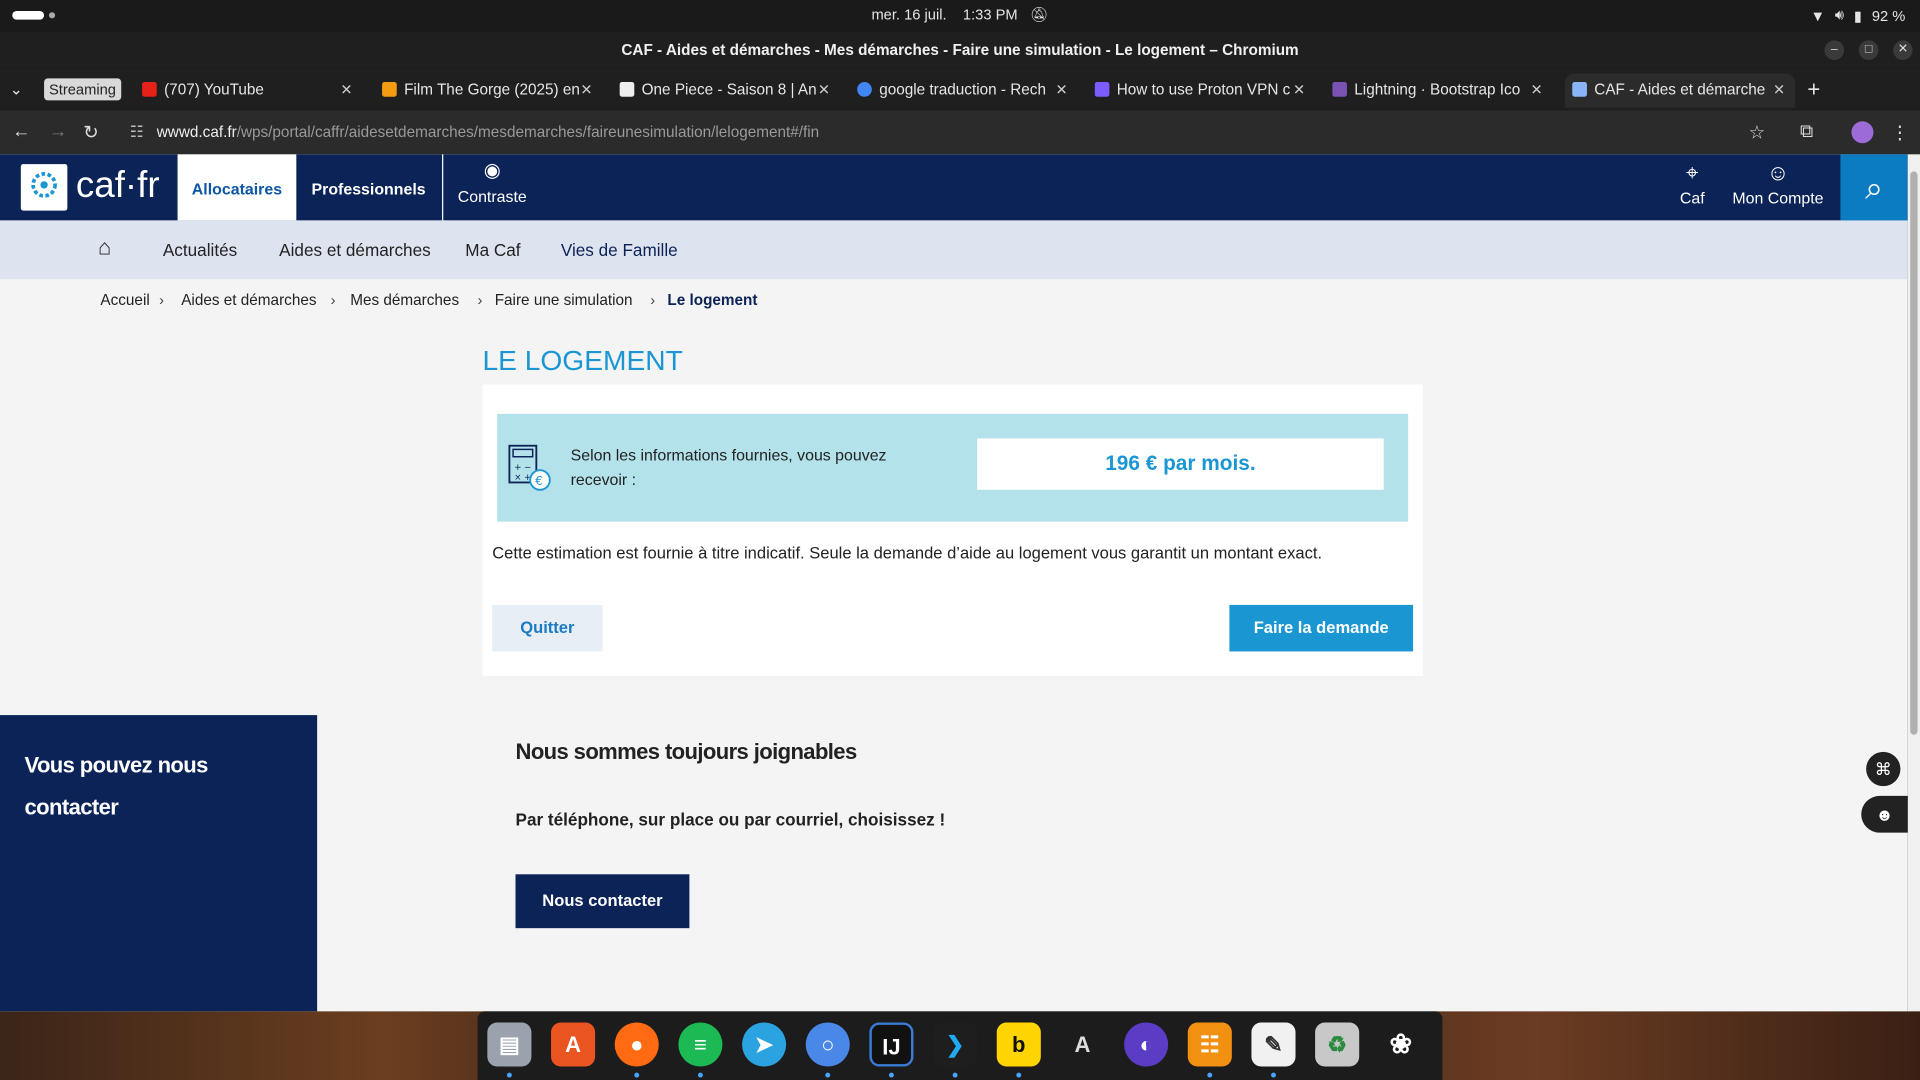  Describe the element at coordinates (1778, 197) in the screenshot. I see `account-label: Mon Compte` at that location.